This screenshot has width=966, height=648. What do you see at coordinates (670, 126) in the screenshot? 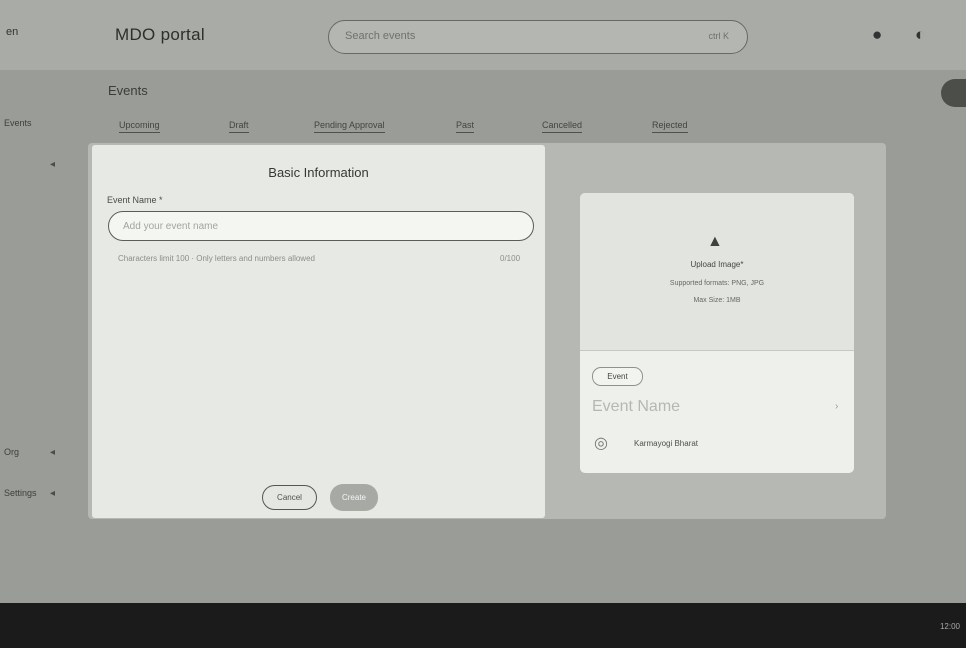
I see `tab-rejected: Rejected` at bounding box center [670, 126].